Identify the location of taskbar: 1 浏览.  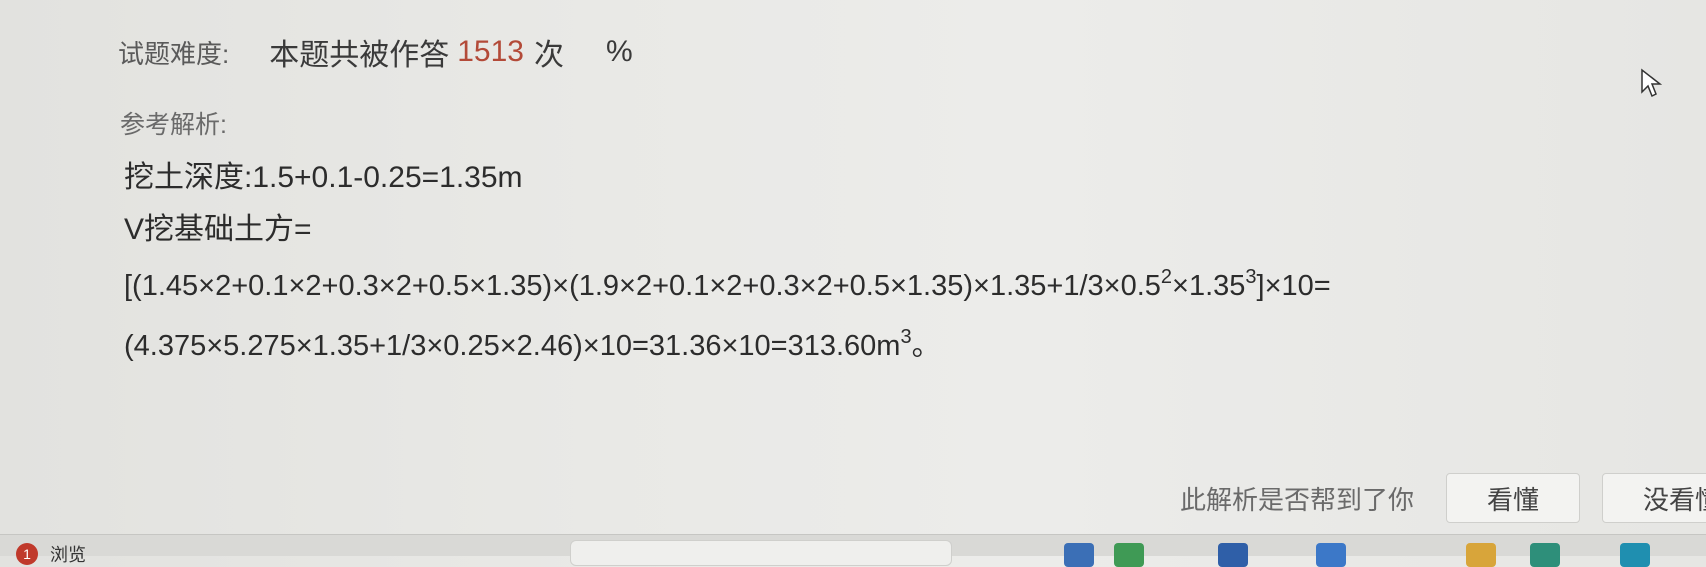
(853, 550).